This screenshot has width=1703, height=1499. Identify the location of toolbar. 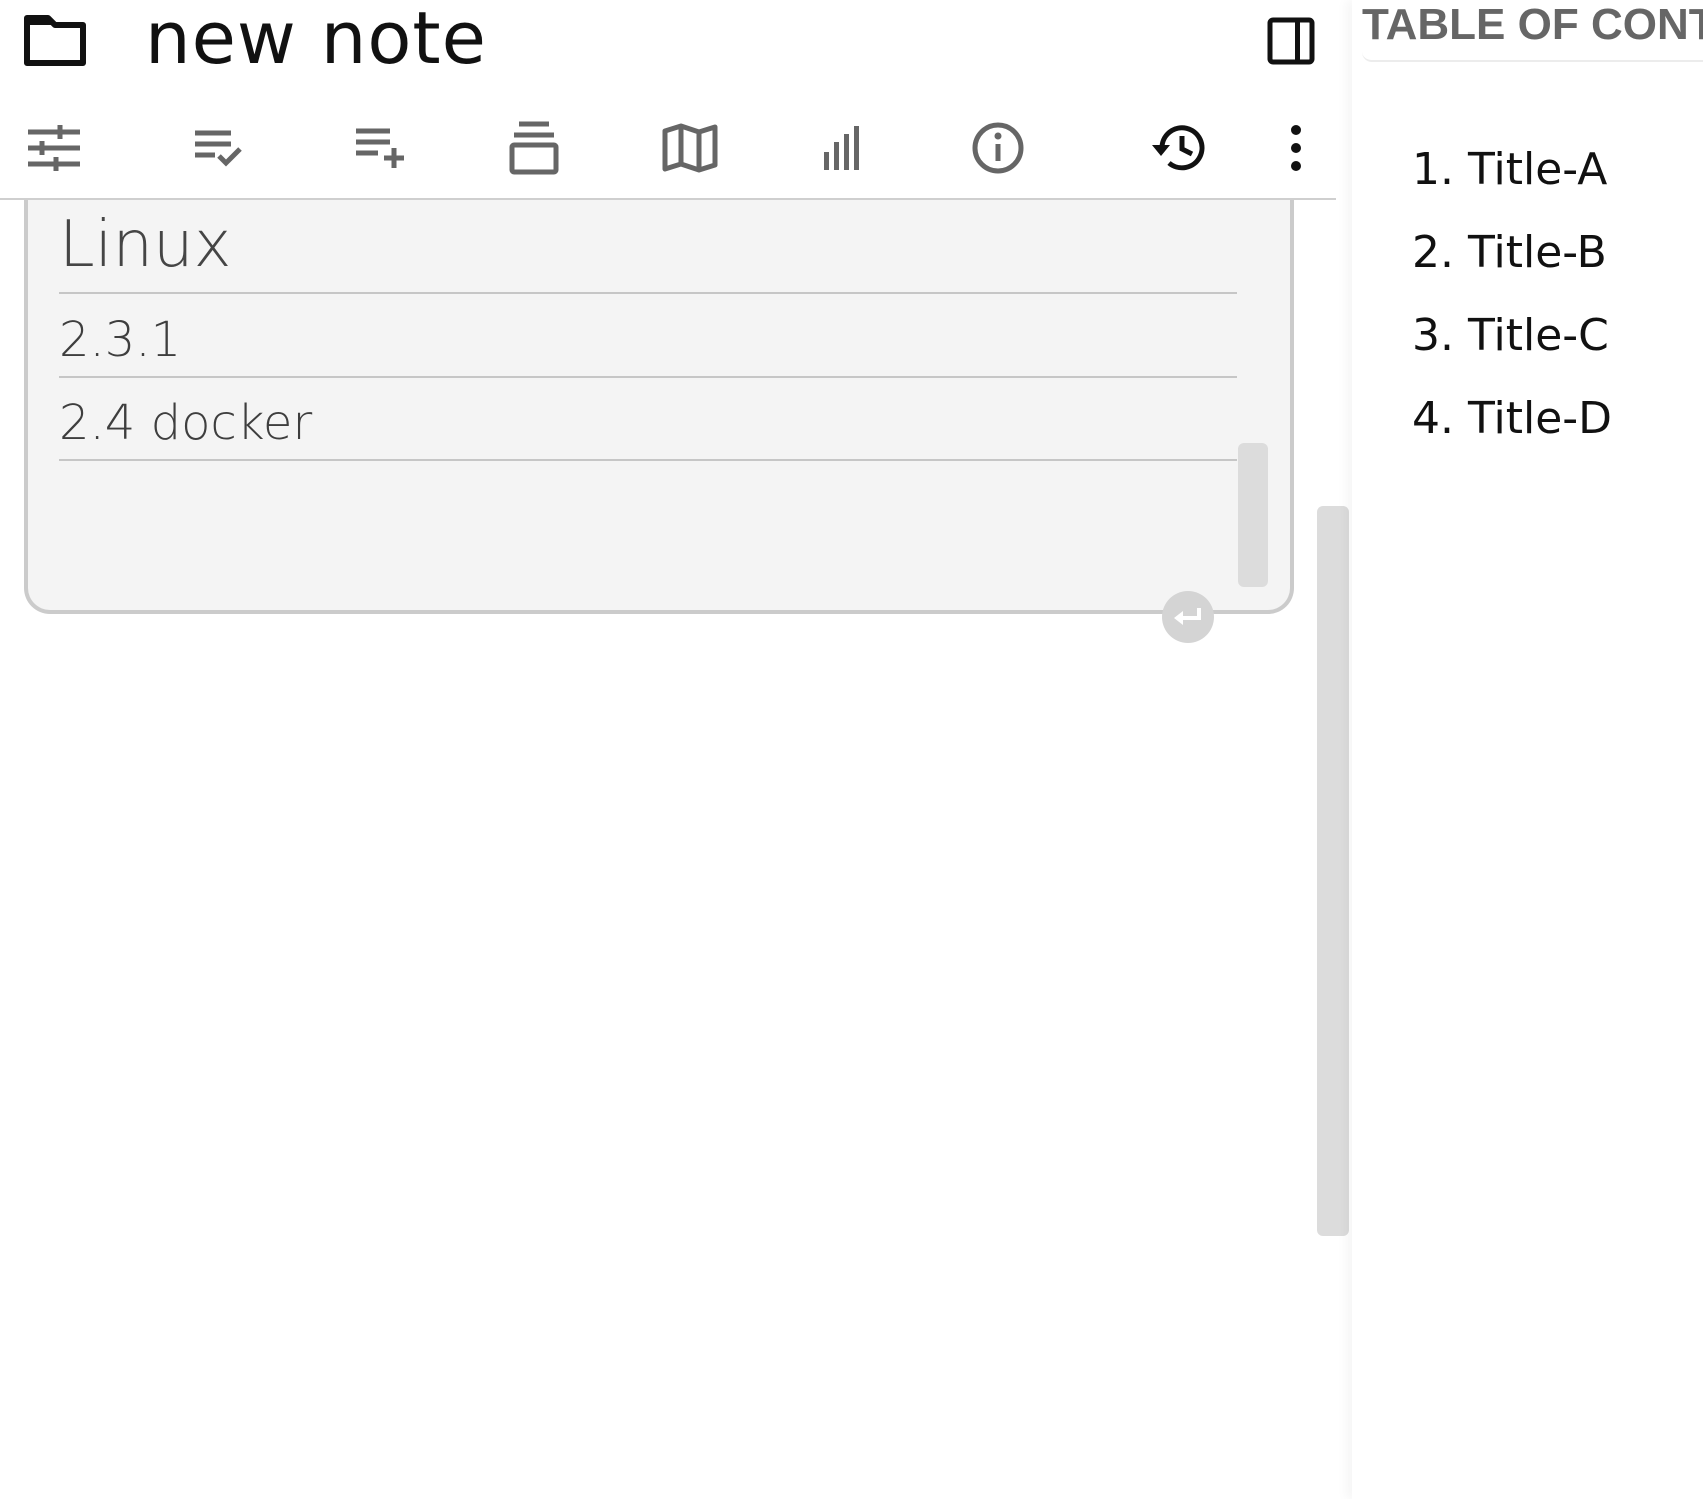
(668, 150).